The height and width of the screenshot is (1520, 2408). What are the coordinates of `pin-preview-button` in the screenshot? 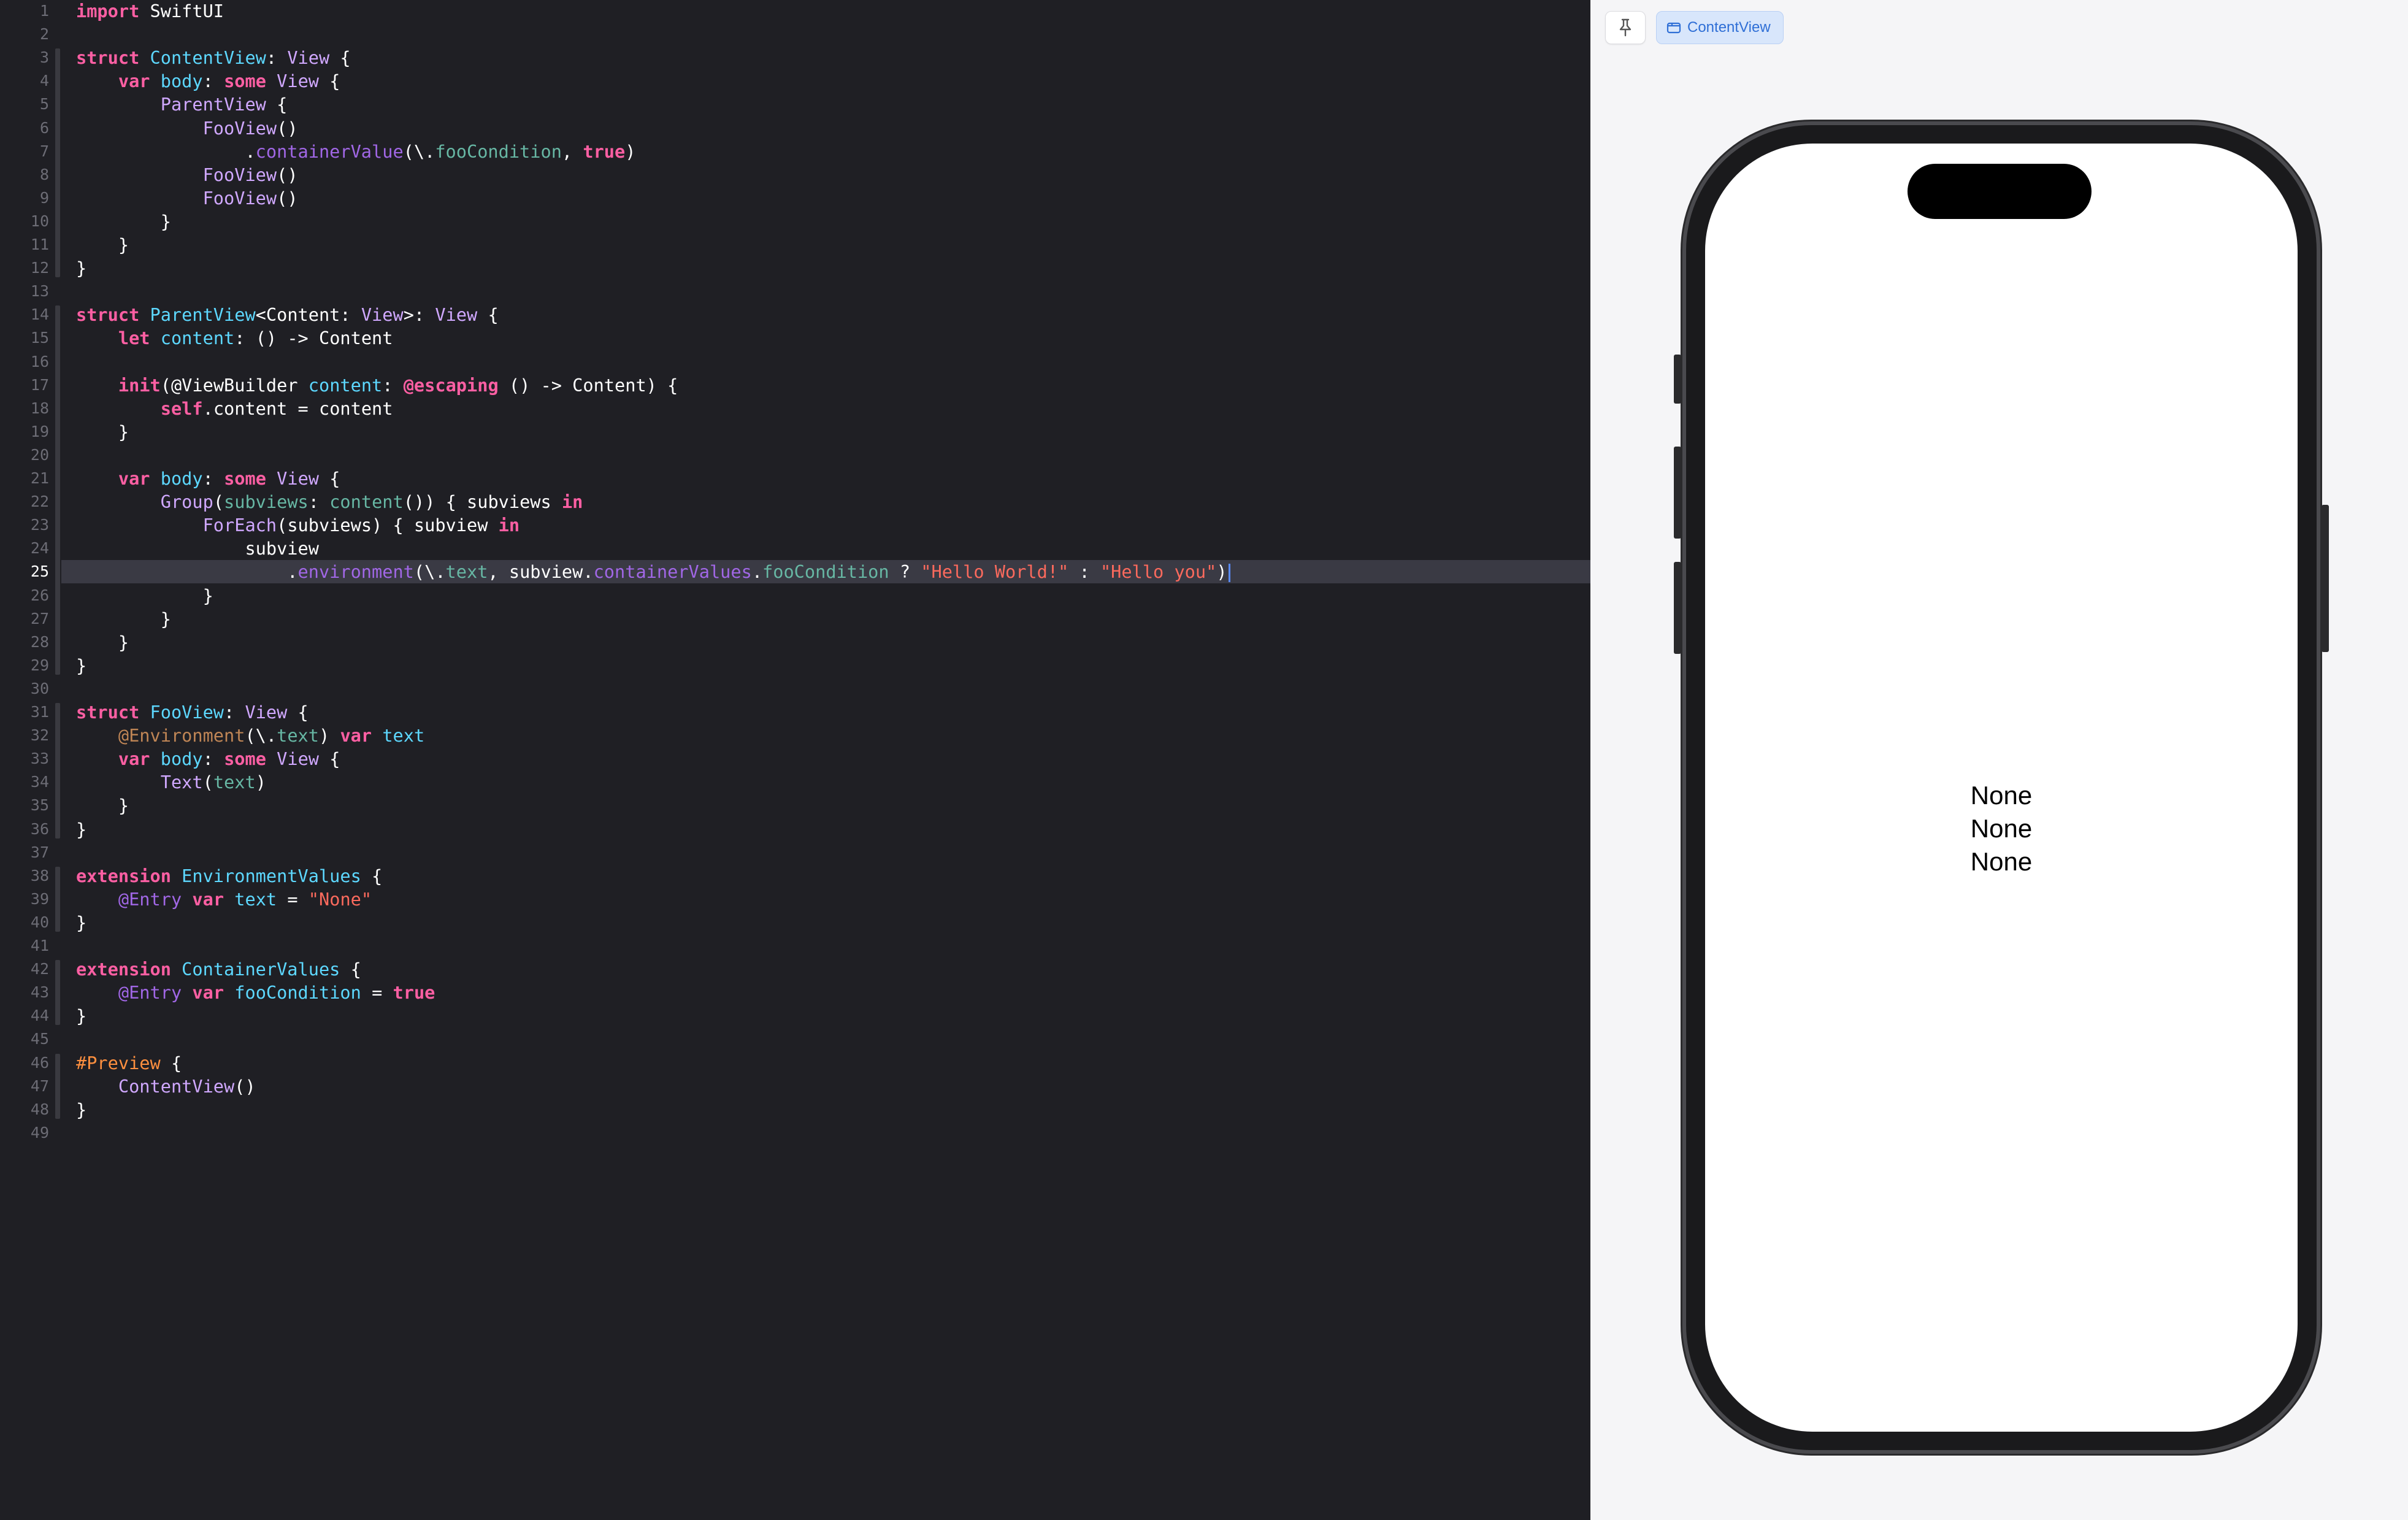 It's located at (1626, 27).